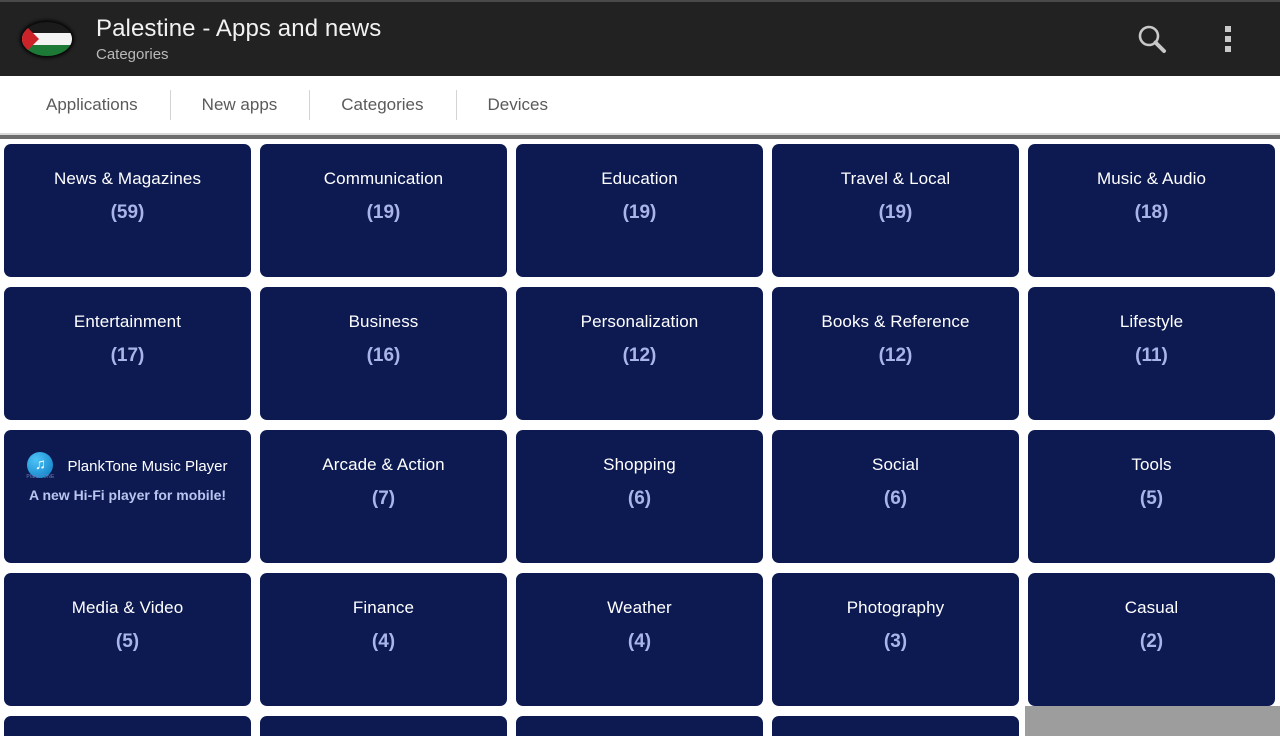 The width and height of the screenshot is (1280, 736). I want to click on category-name: Personalization, so click(639, 321).